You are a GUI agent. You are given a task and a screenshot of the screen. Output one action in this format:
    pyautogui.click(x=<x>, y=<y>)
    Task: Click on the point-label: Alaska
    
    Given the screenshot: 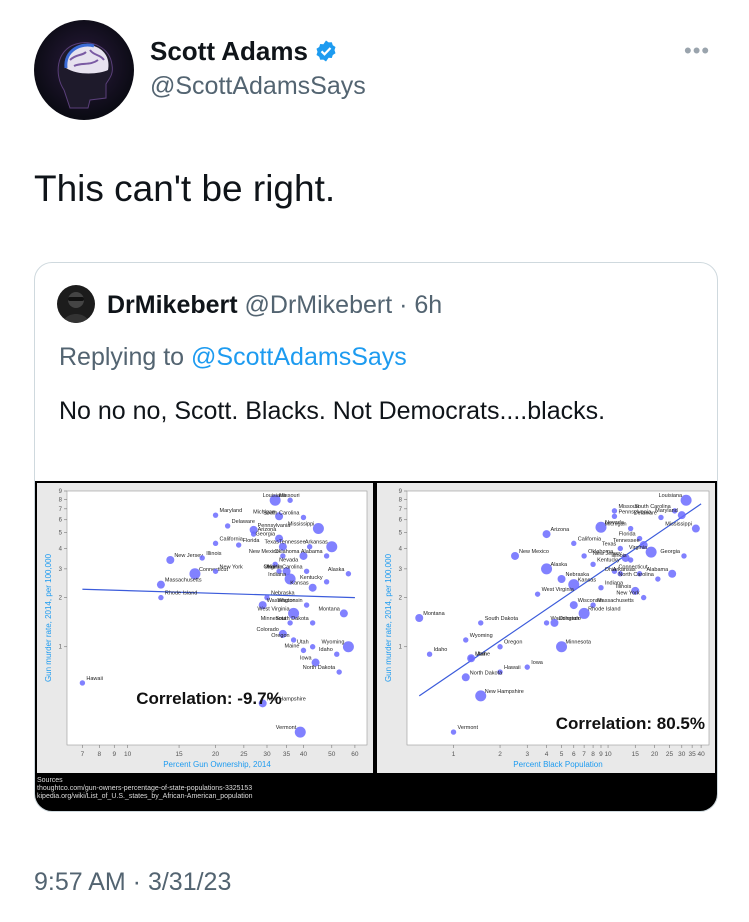 What is the action you would take?
    pyautogui.click(x=336, y=570)
    